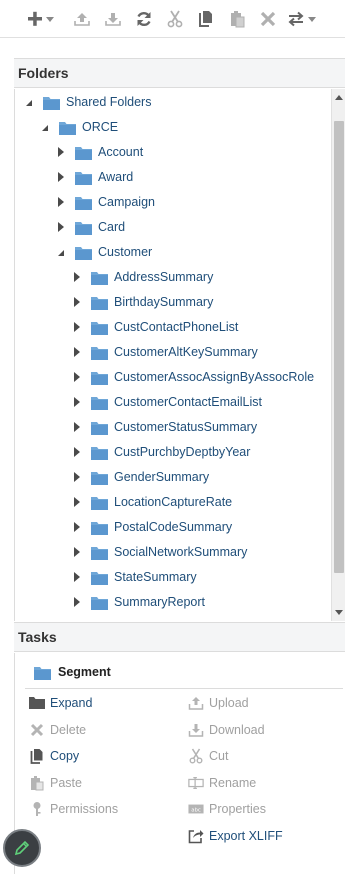 Image resolution: width=345 pixels, height=874 pixels. I want to click on new-menu-button, so click(41, 19).